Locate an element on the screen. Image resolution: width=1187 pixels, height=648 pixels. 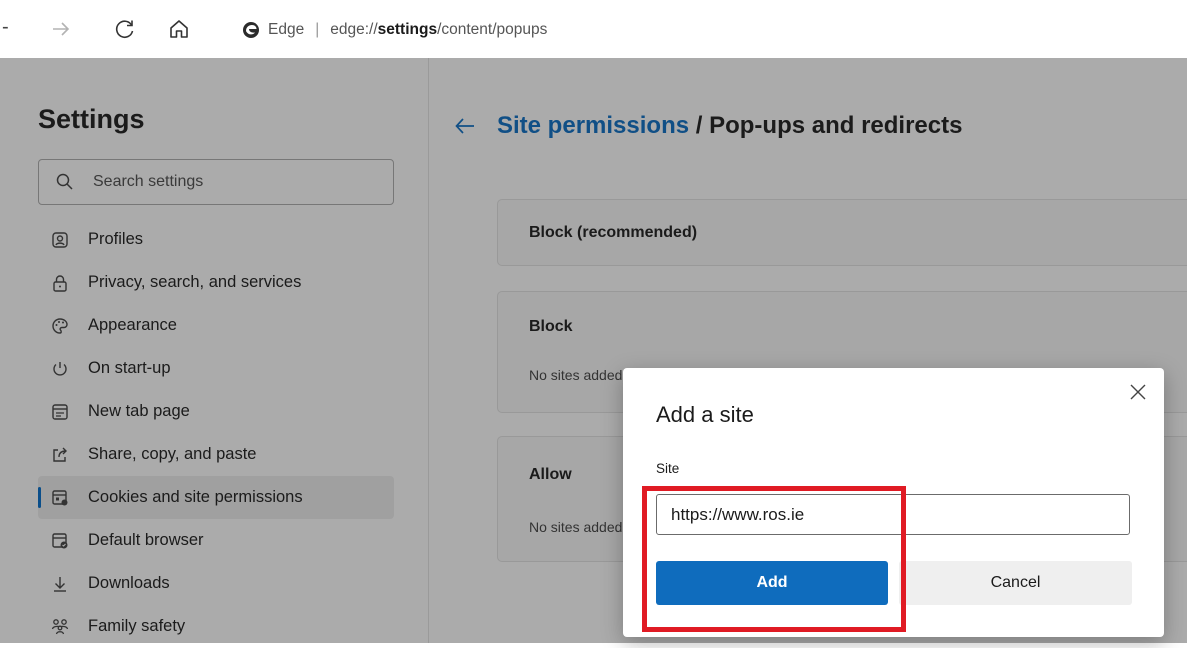
breadcrumb: Site permissions / Pop-ups and redirects is located at coordinates (707, 126).